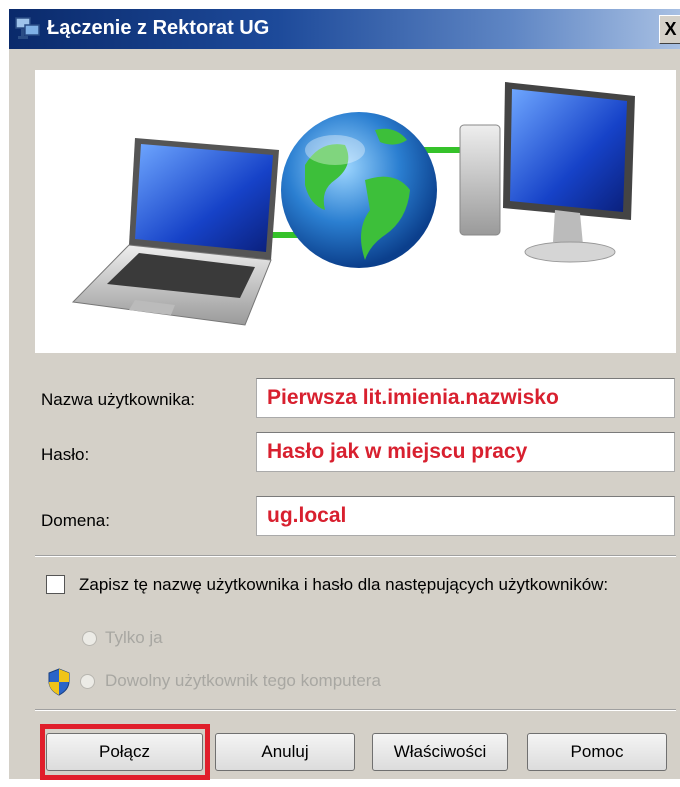  Describe the element at coordinates (27, 28) in the screenshot. I see `network-connection-icon` at that location.